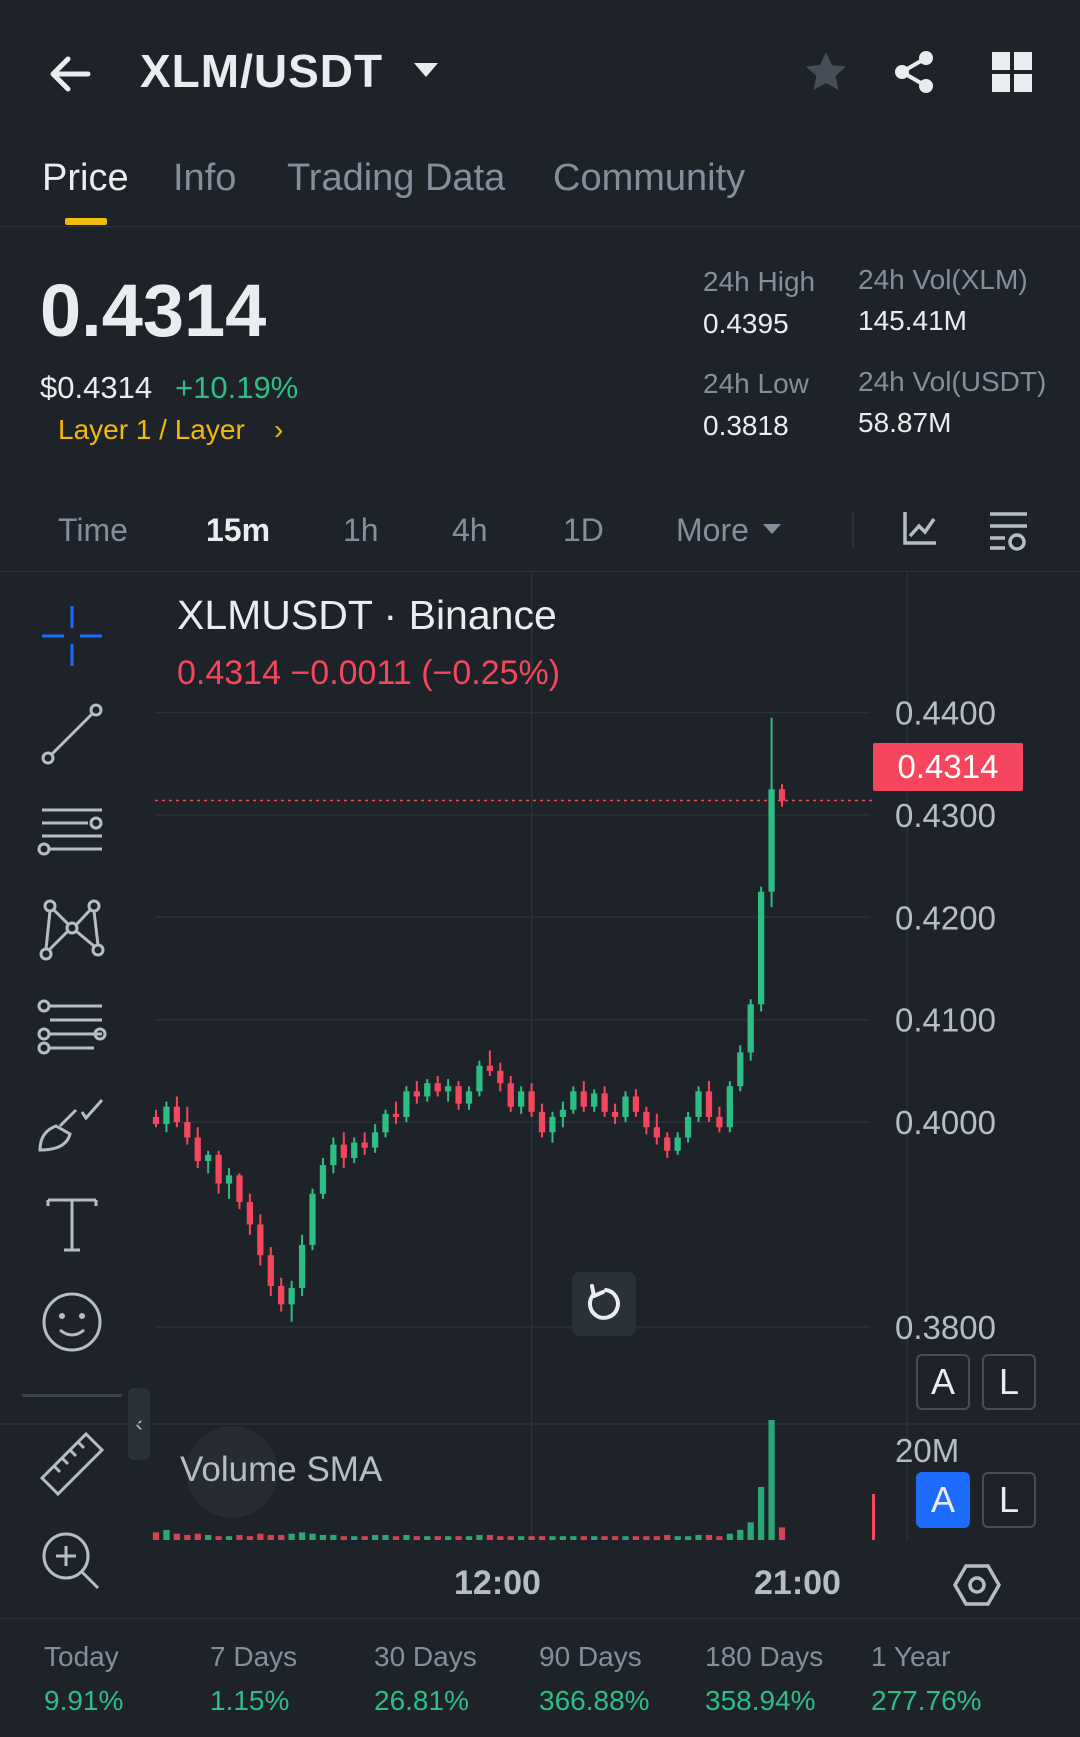 The width and height of the screenshot is (1080, 1737). I want to click on volume-auto-button: A, so click(943, 1500).